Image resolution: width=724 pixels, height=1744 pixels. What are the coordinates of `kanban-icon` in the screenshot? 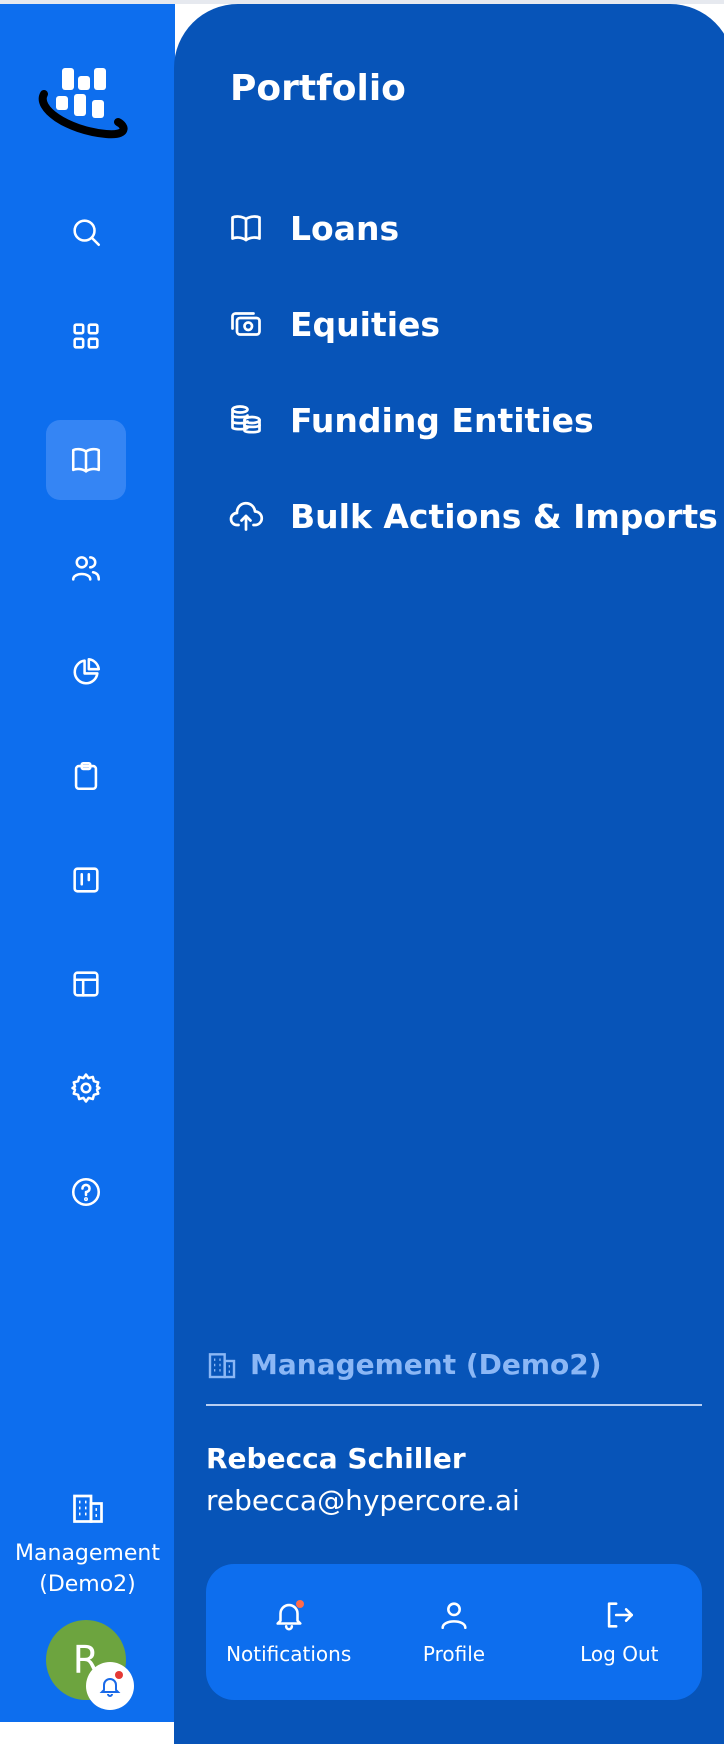 It's located at (86, 880).